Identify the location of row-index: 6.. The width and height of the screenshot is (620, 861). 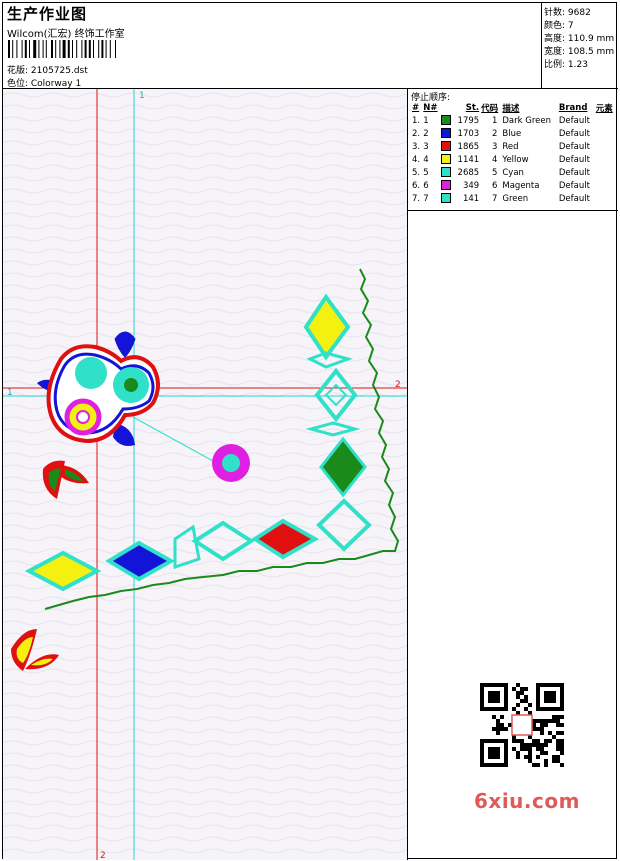
(416, 185).